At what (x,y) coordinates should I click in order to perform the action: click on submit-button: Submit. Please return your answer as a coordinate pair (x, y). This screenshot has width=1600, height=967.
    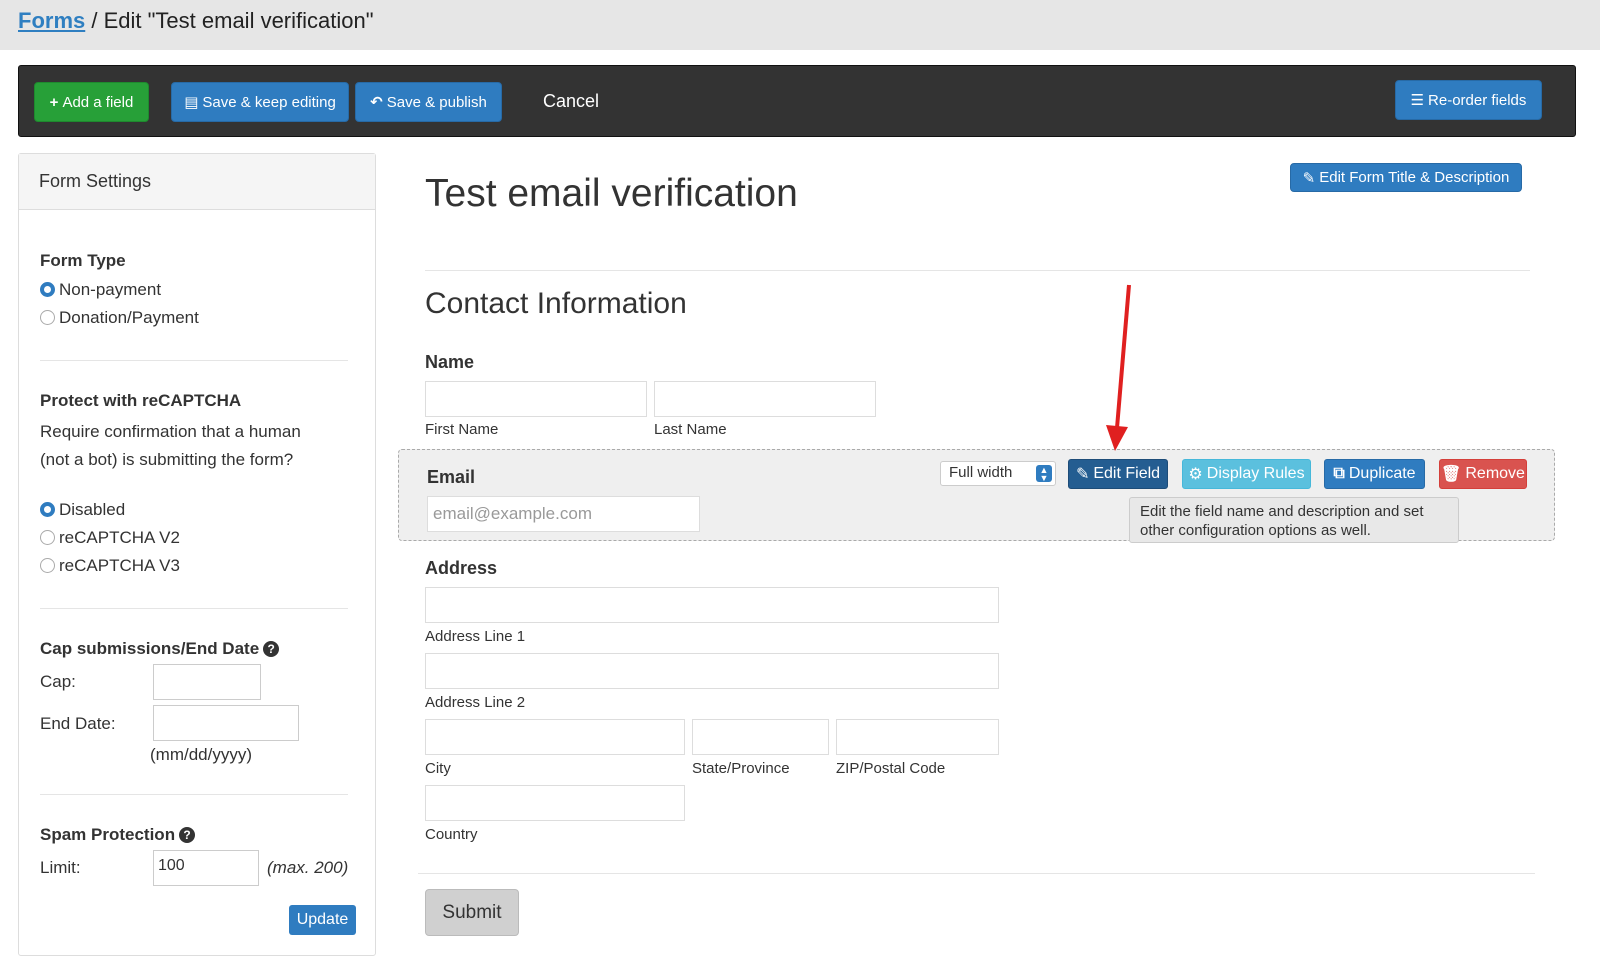
    Looking at the image, I should click on (472, 912).